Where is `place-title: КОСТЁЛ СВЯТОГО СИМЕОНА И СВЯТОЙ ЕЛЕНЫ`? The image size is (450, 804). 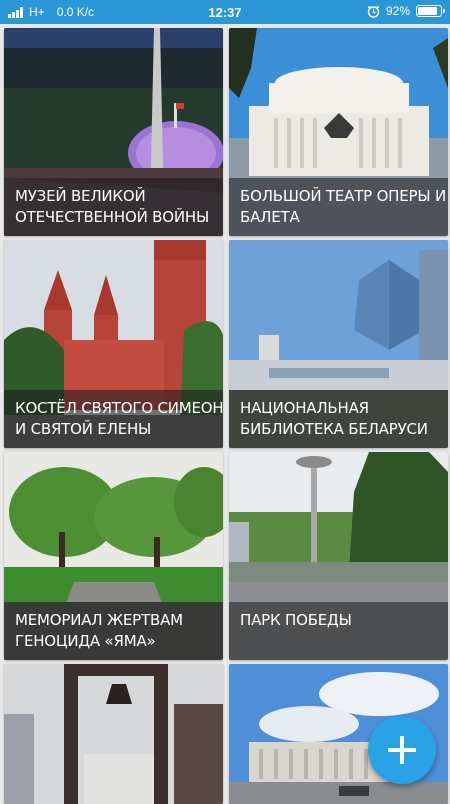
place-title: КОСТЁЛ СВЯТОГО СИМЕОНА И СВЯТОЙ ЕЛЕНЫ is located at coordinates (113, 419).